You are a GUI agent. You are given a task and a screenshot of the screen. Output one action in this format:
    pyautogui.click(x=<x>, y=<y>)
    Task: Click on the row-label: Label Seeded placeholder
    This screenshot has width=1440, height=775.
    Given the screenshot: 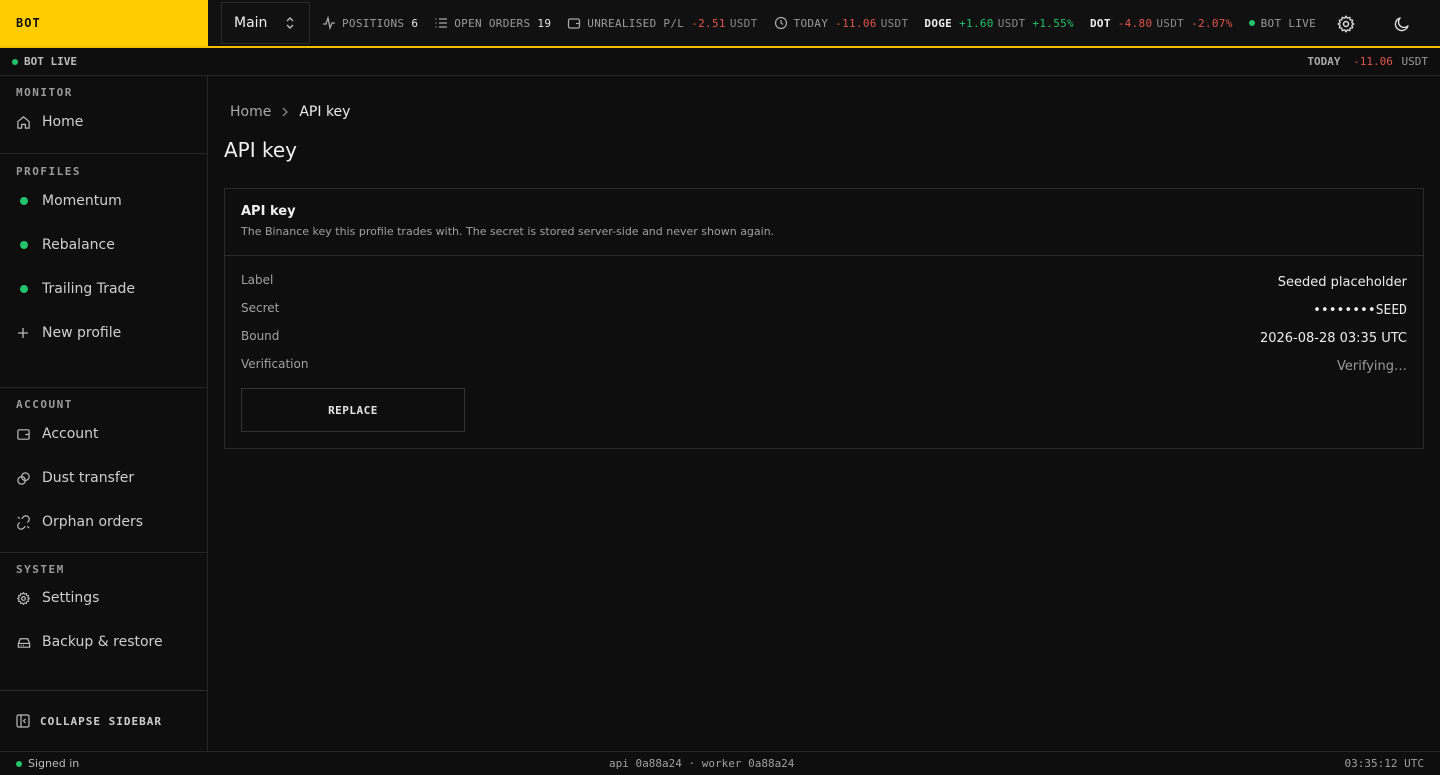 What is the action you would take?
    pyautogui.click(x=824, y=281)
    